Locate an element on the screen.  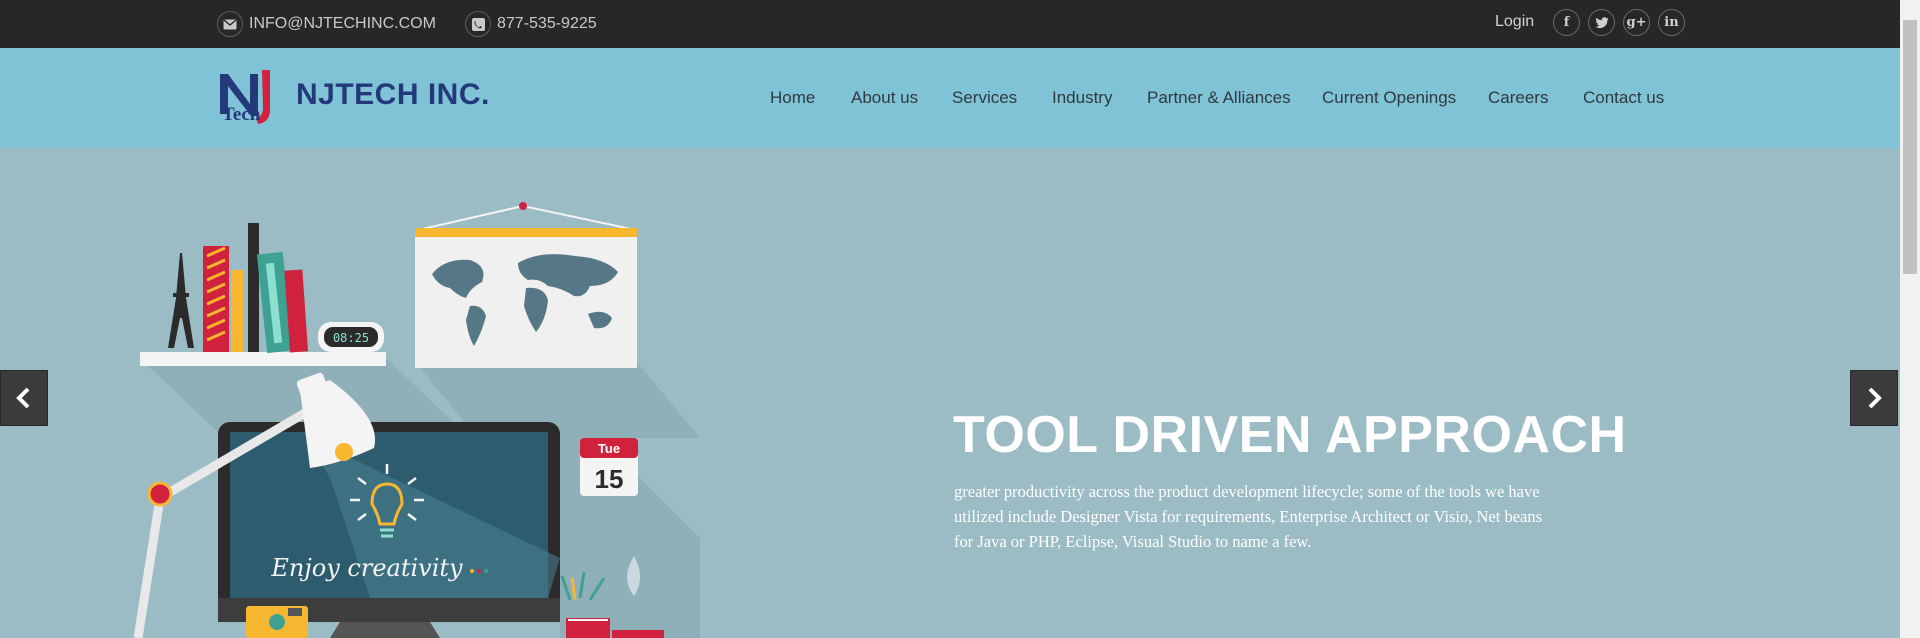
google-plus-icon: g+ is located at coordinates (1636, 22).